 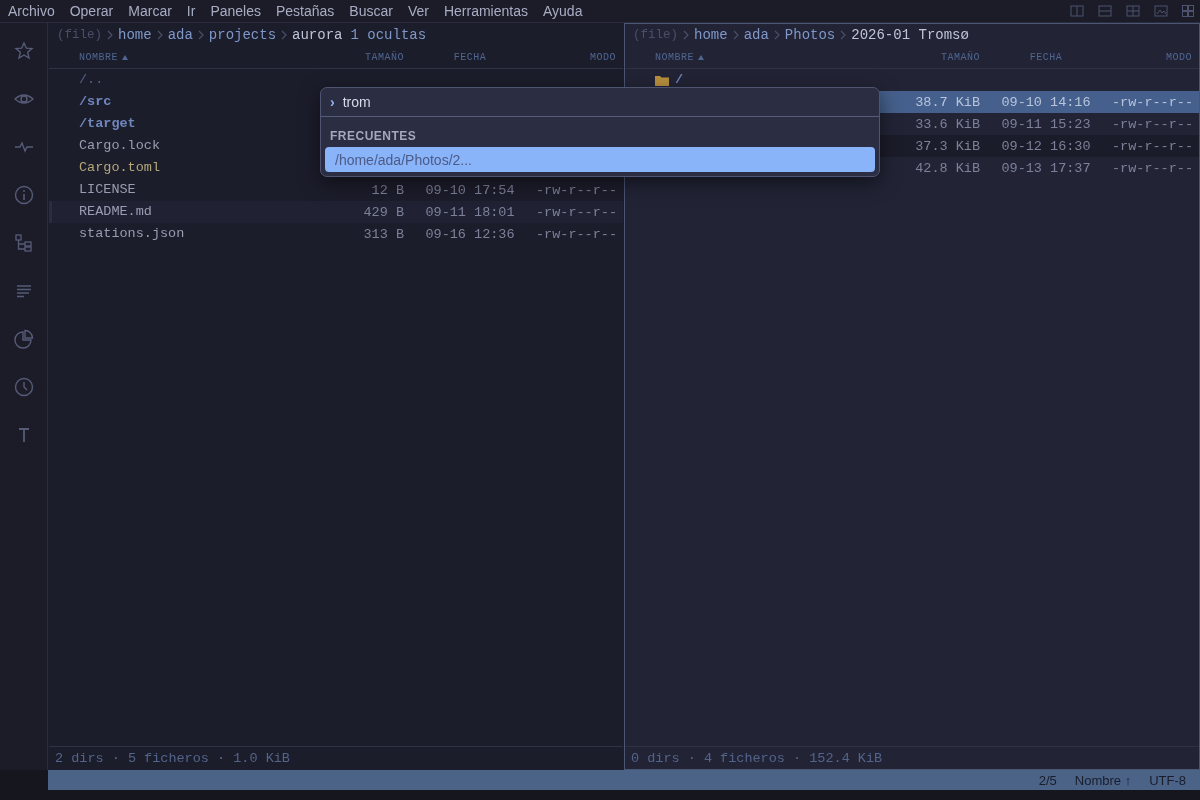 What do you see at coordinates (1046, 124) in the screenshot?
I see `file-date: 09-11 15:23` at bounding box center [1046, 124].